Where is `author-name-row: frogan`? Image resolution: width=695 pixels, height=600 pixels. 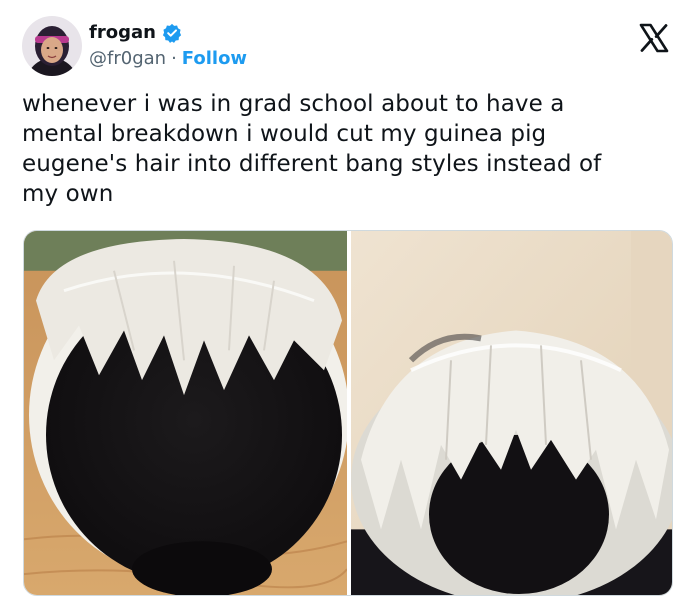 author-name-row: frogan is located at coordinates (135, 33).